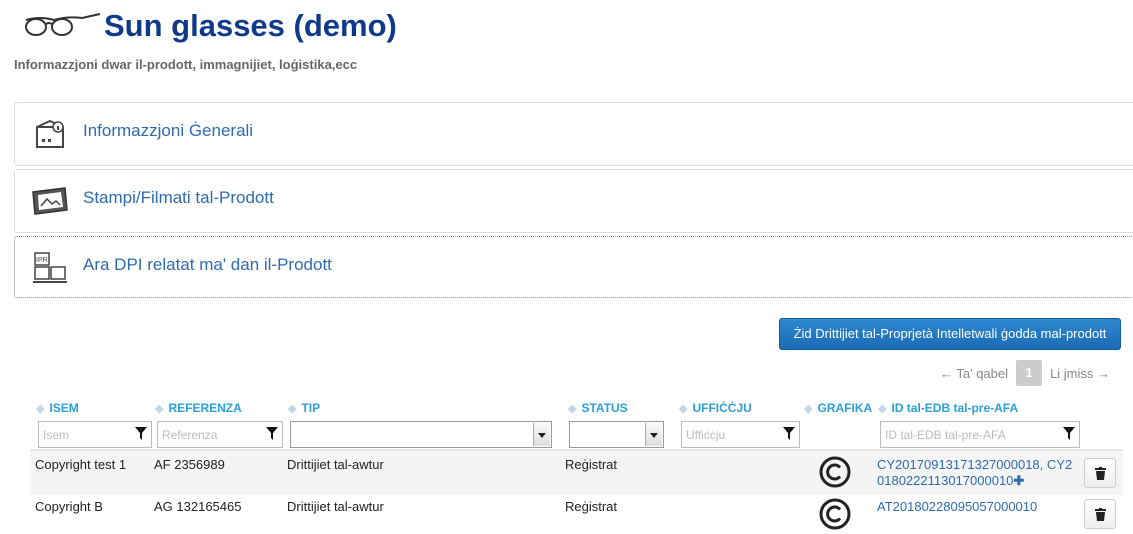  Describe the element at coordinates (63, 24) in the screenshot. I see `glasses-logo-icon` at that location.